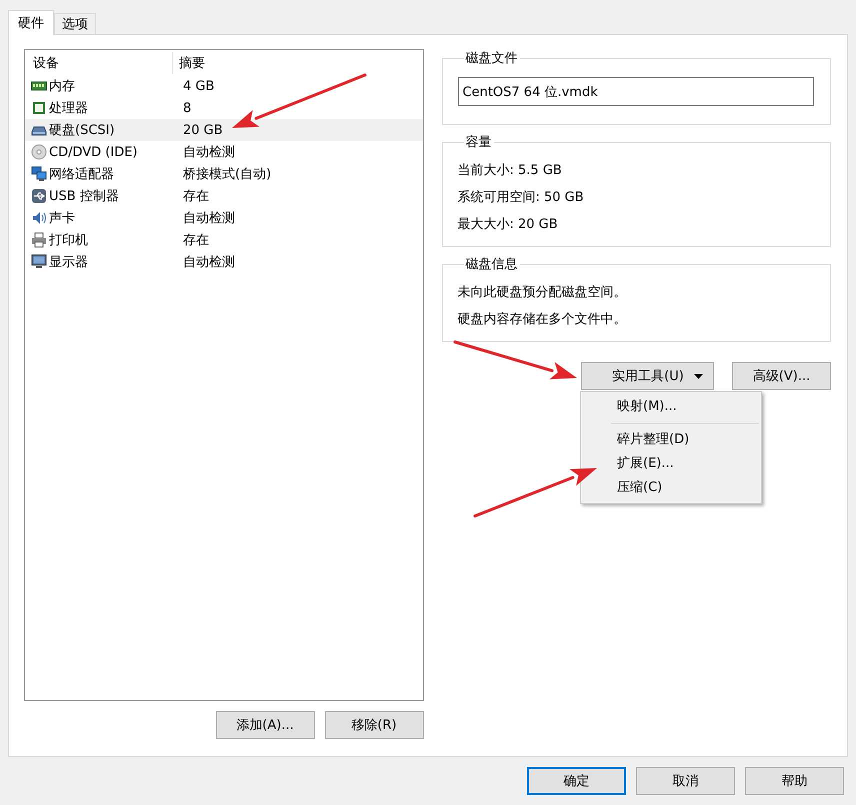 The image size is (856, 805). I want to click on device-name: 声卡, so click(62, 218).